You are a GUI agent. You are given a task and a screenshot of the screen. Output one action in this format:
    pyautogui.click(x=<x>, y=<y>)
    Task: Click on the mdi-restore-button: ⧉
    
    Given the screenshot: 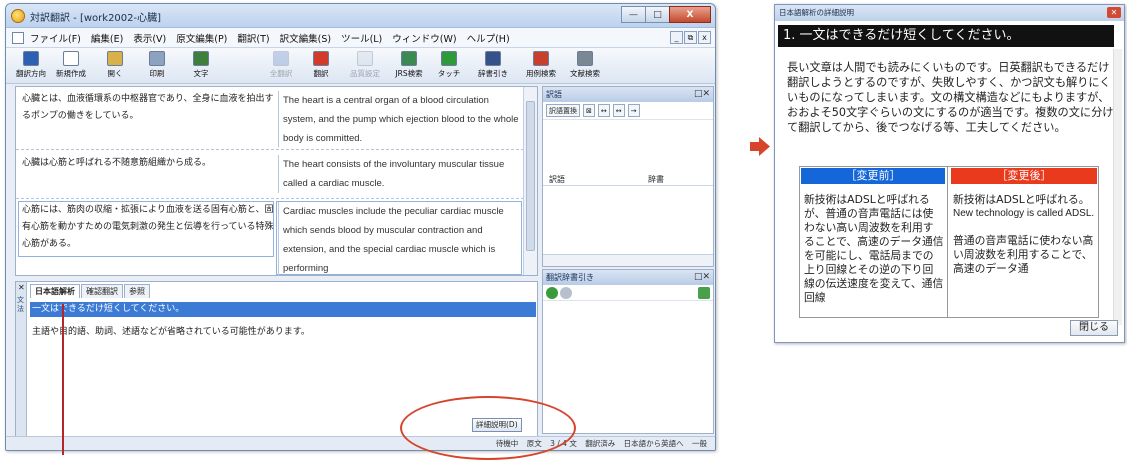 What is the action you would take?
    pyautogui.click(x=690, y=37)
    